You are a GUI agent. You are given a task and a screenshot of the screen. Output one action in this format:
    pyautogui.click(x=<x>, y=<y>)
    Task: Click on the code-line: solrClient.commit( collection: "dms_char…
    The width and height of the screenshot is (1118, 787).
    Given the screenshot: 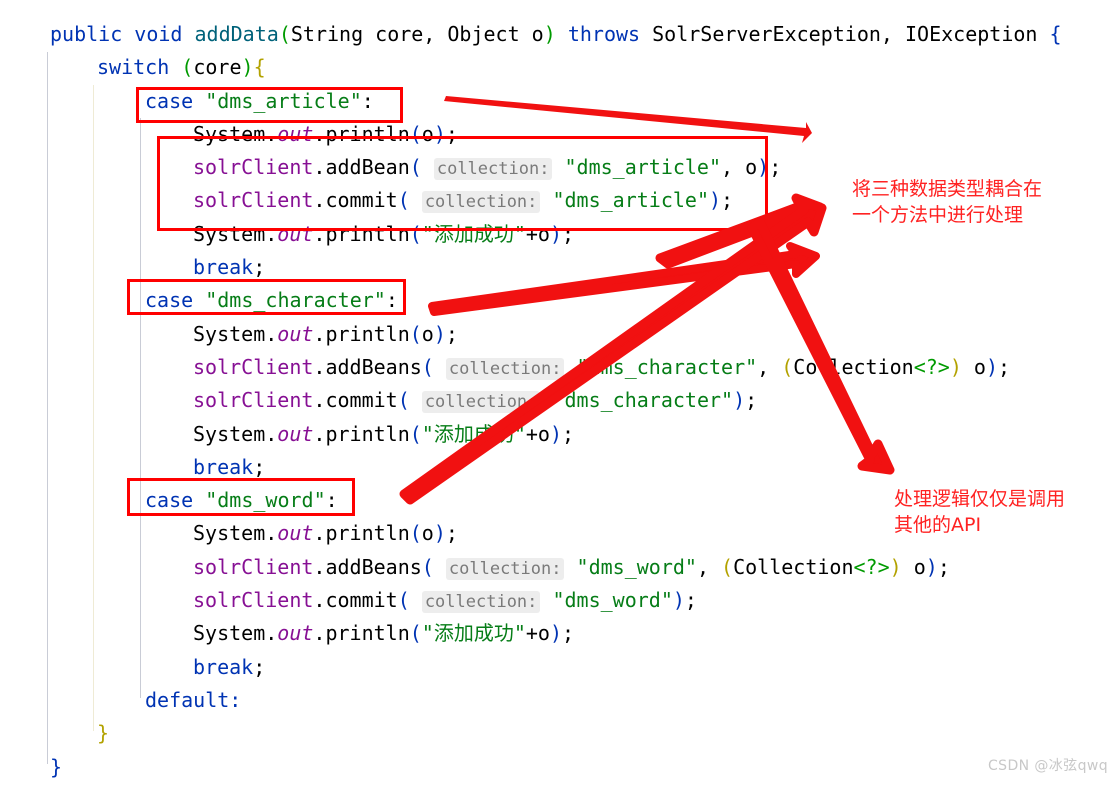 What is the action you would take?
    pyautogui.click(x=559, y=400)
    